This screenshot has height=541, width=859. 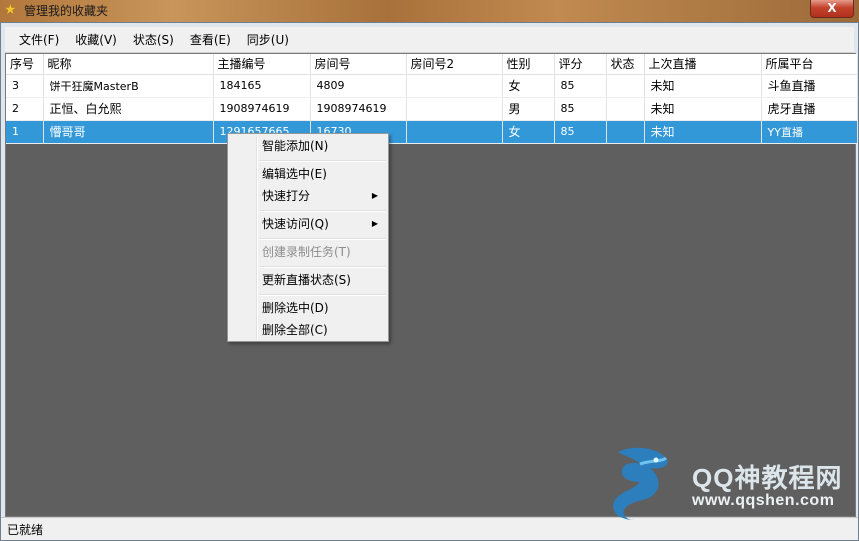 I want to click on cell-room: 1908974619, so click(x=358, y=109).